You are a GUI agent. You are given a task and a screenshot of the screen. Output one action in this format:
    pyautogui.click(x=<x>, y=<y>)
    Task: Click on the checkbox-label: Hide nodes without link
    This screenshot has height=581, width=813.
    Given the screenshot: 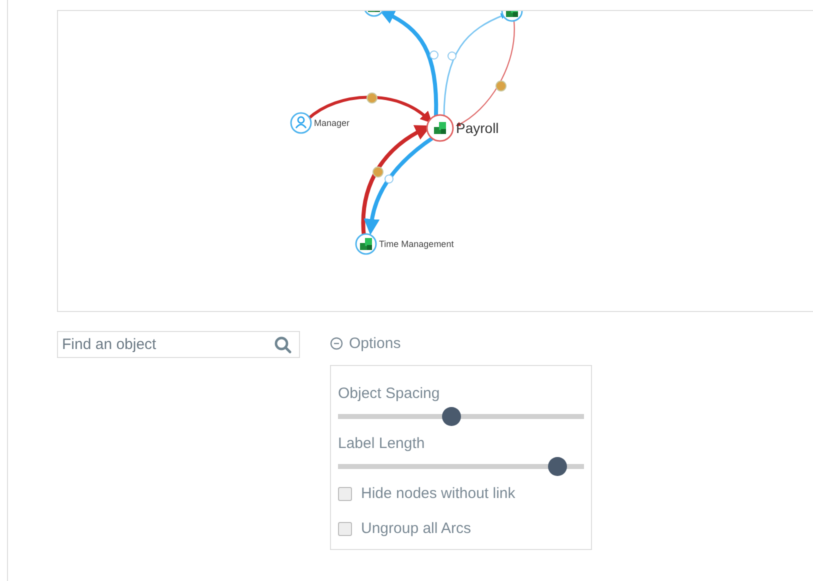 What is the action you would take?
    pyautogui.click(x=438, y=493)
    